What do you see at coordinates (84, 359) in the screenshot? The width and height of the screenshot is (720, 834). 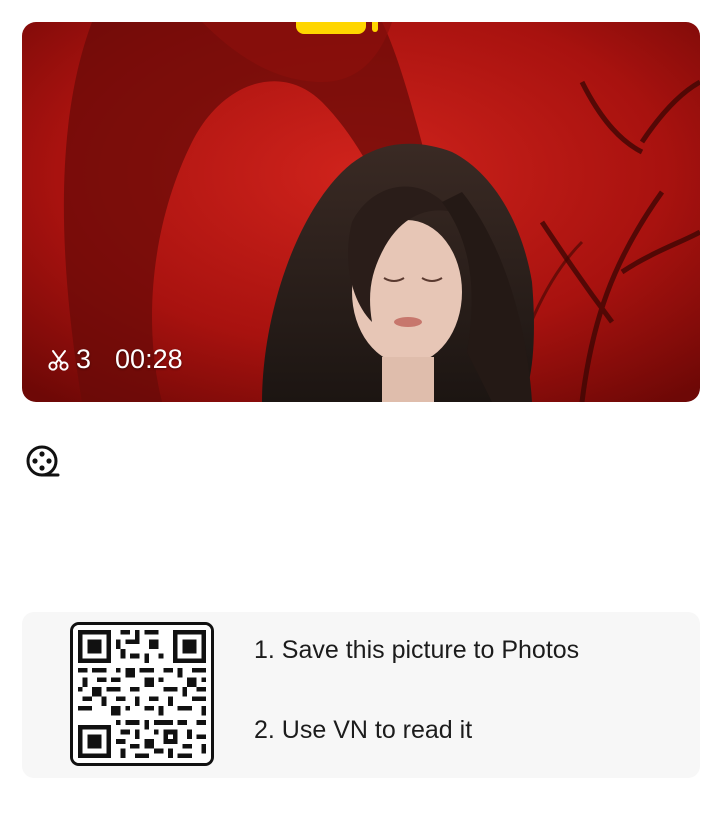 I see `clip-count: 3` at bounding box center [84, 359].